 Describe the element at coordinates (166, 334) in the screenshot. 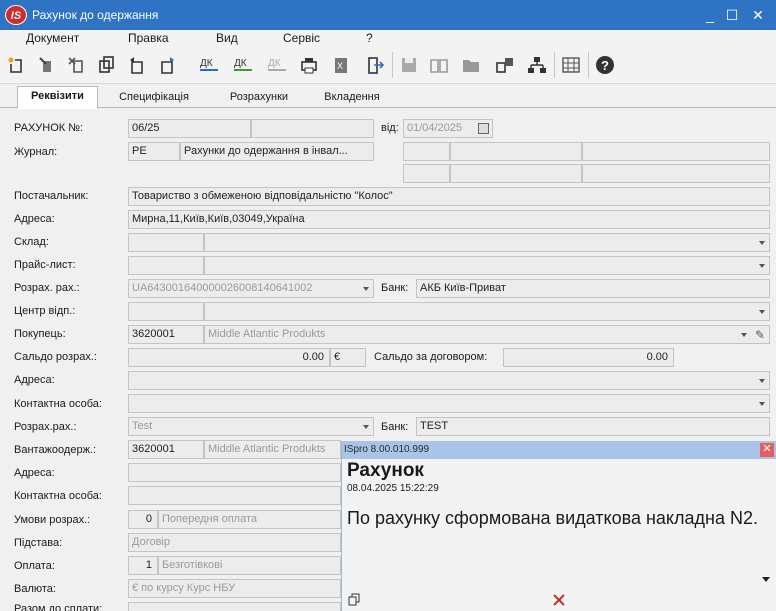

I see `buyer-code-field: 3620001` at that location.